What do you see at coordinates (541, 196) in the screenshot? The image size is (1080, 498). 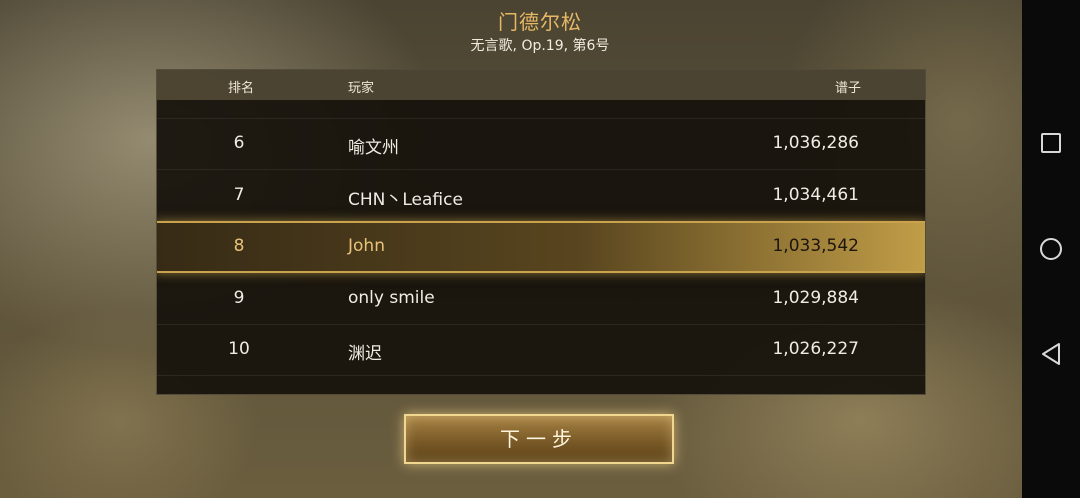 I see `table-row: 7 CHN丶Leafice 1,034,461` at bounding box center [541, 196].